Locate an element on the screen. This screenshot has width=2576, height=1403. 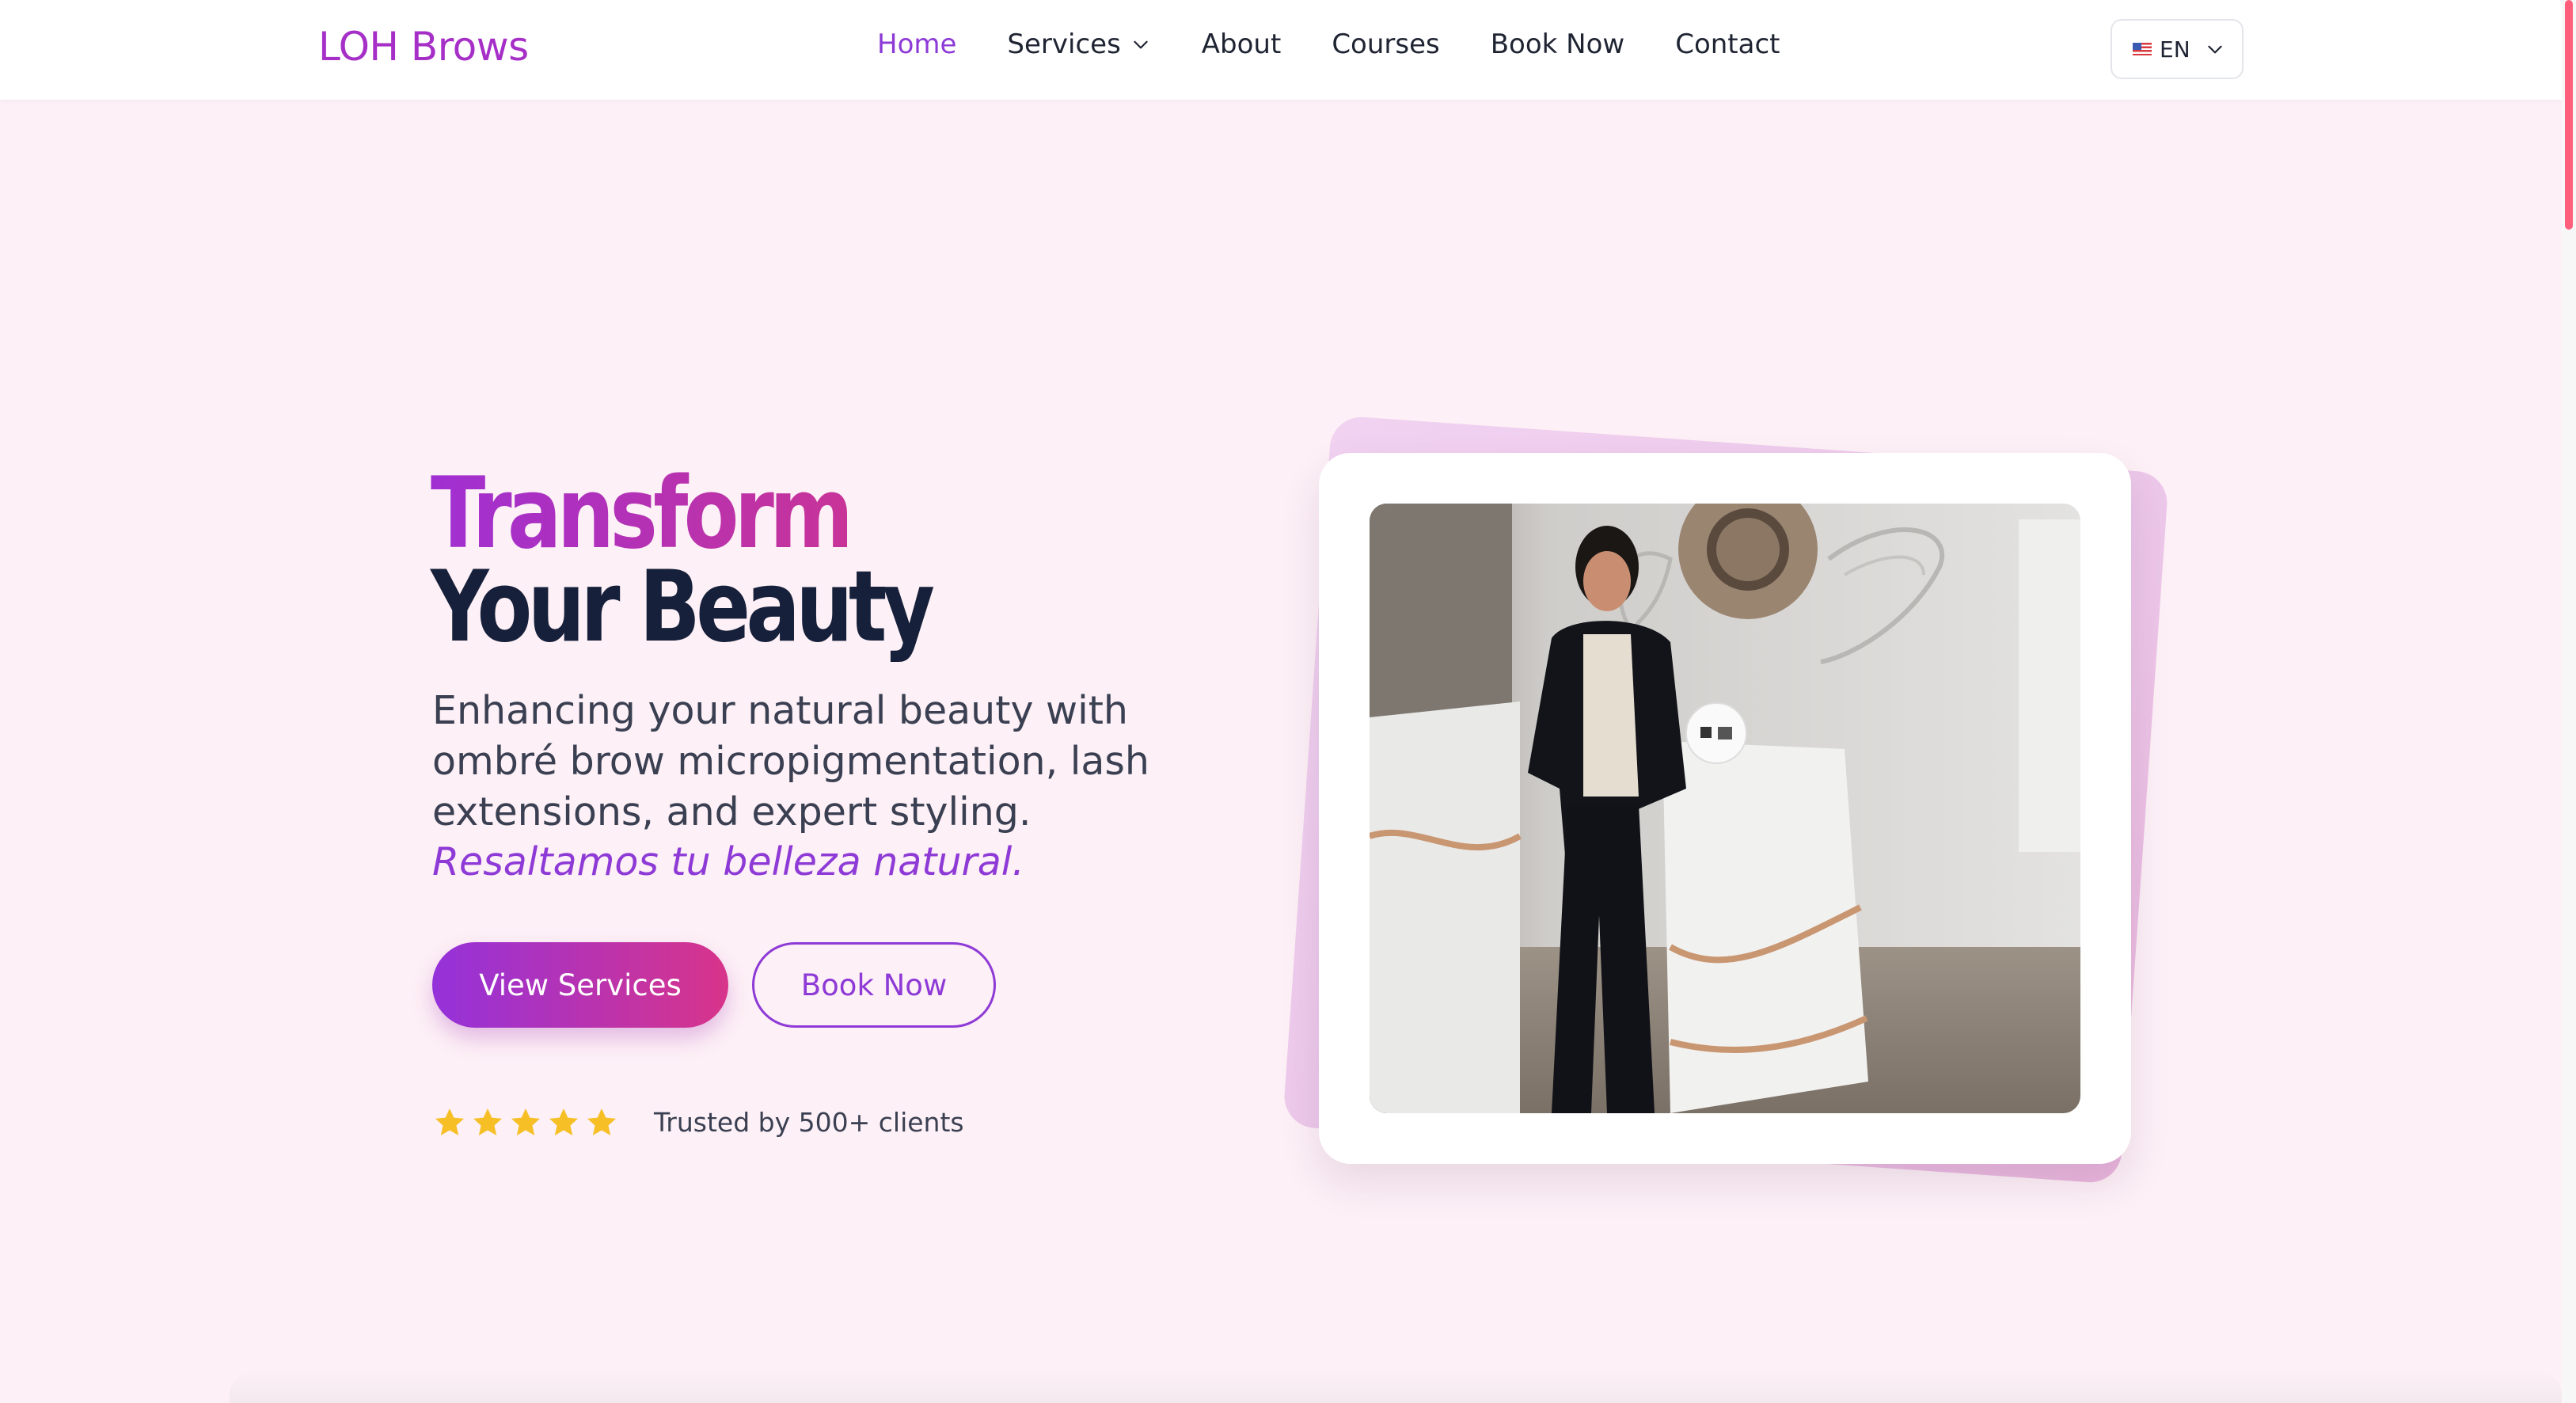
hero-title-line1: Transform is located at coordinates (680, 514).